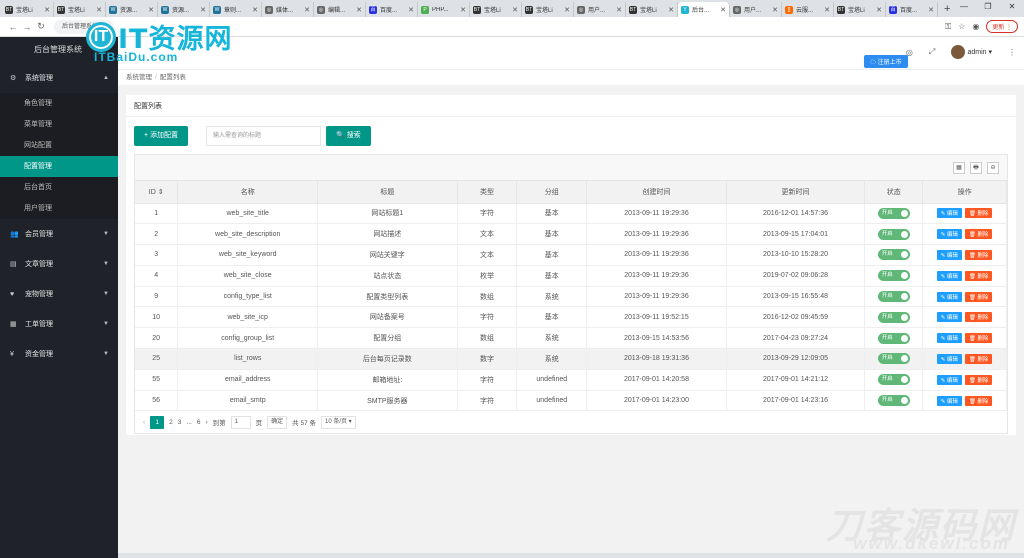 The height and width of the screenshot is (558, 1024). What do you see at coordinates (948, 27) in the screenshot?
I see `key-icon: ⚿` at bounding box center [948, 27].